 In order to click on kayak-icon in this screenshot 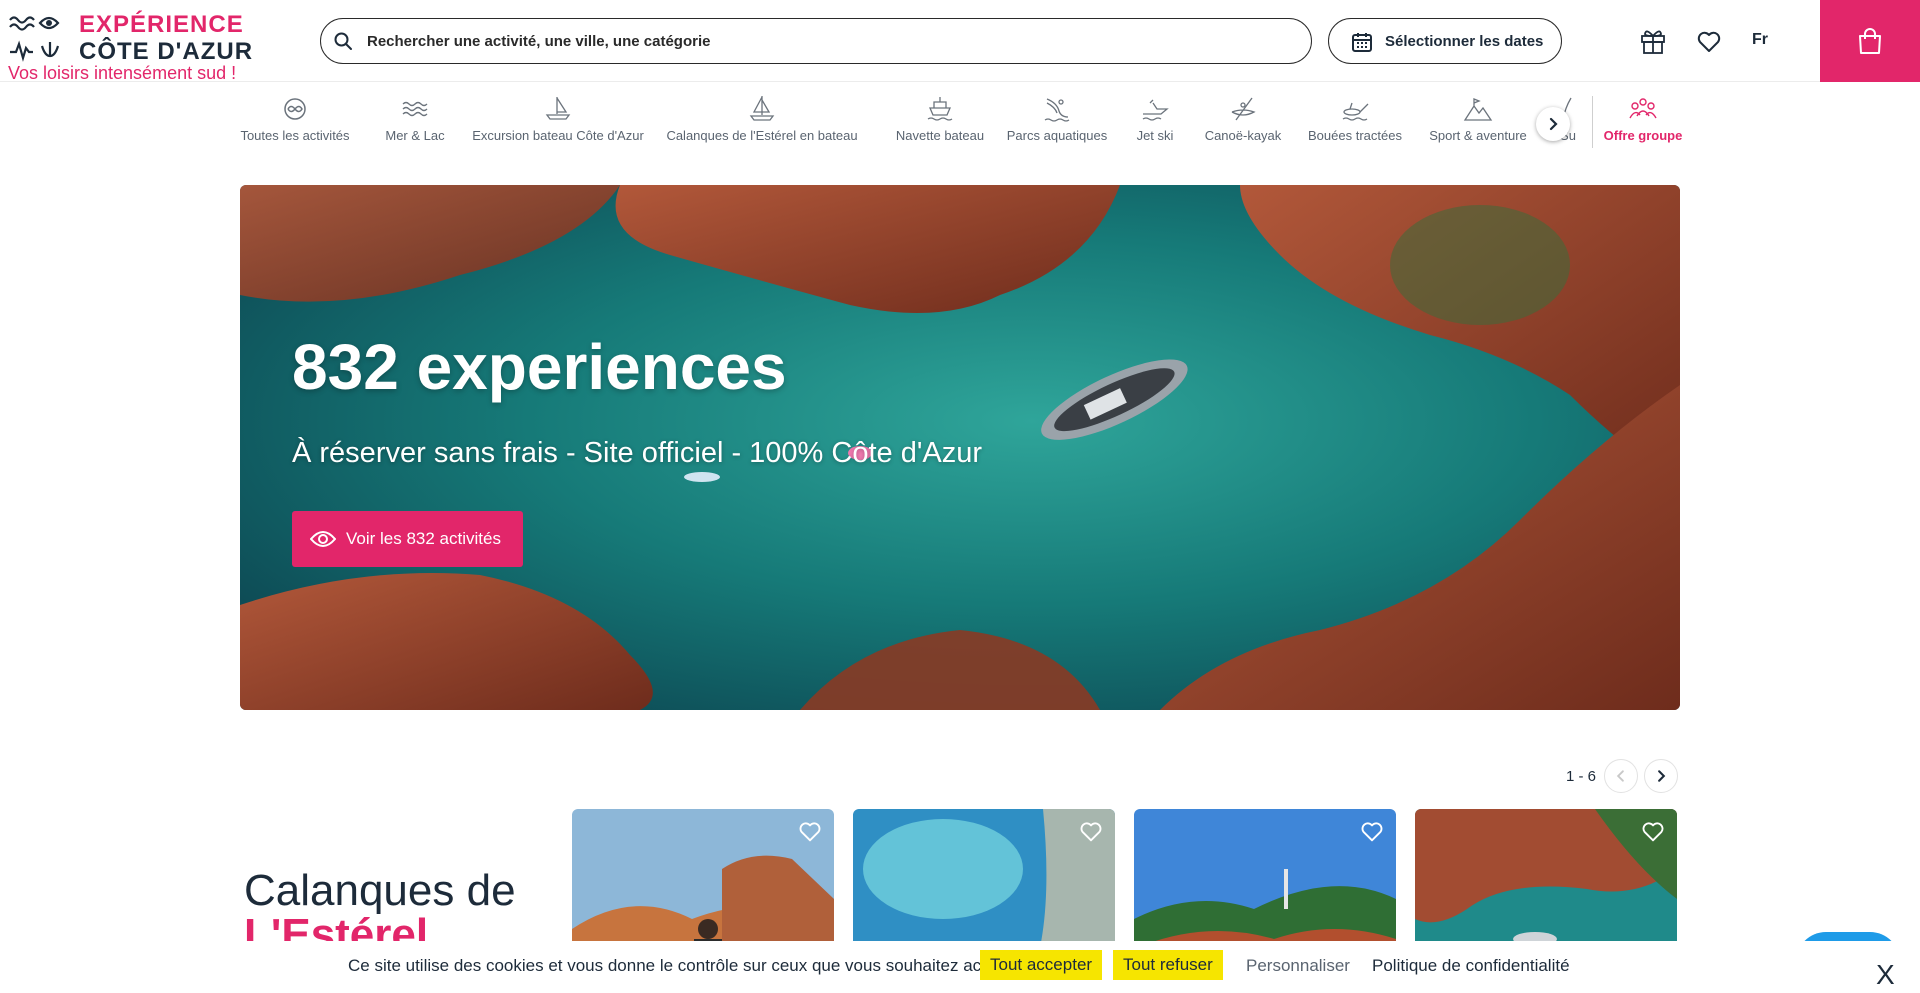, I will do `click(1243, 109)`.